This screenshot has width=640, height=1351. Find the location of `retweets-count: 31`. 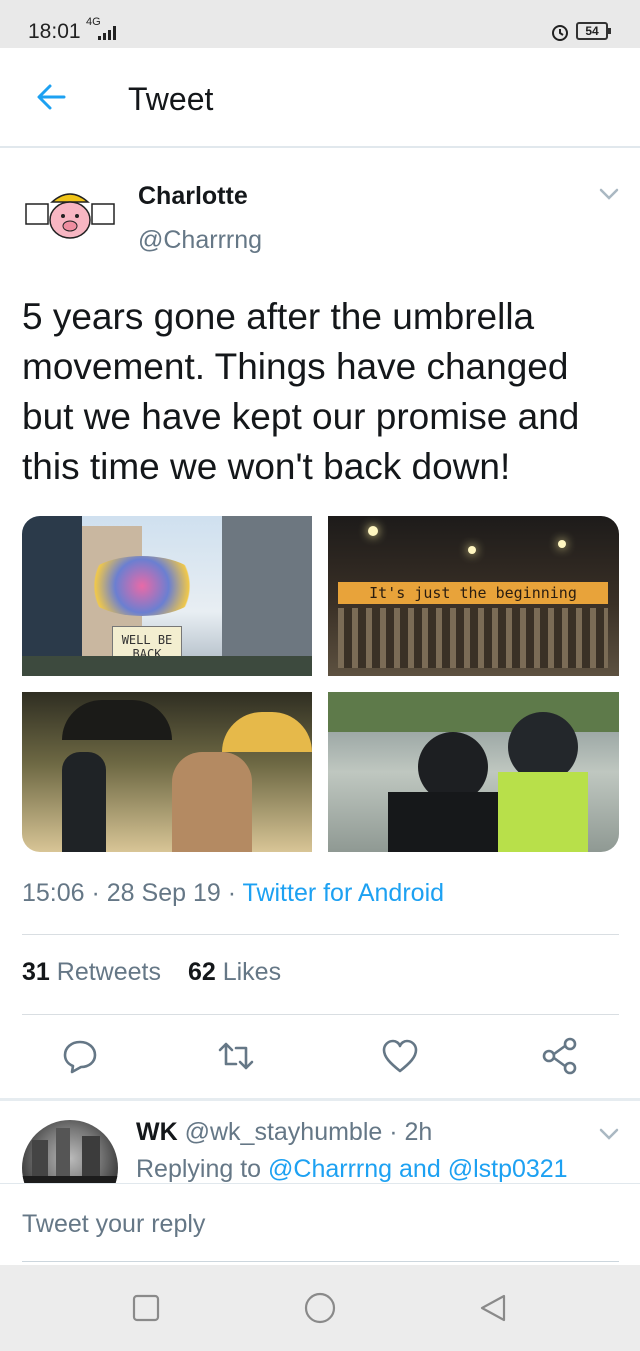

retweets-count: 31 is located at coordinates (36, 972).